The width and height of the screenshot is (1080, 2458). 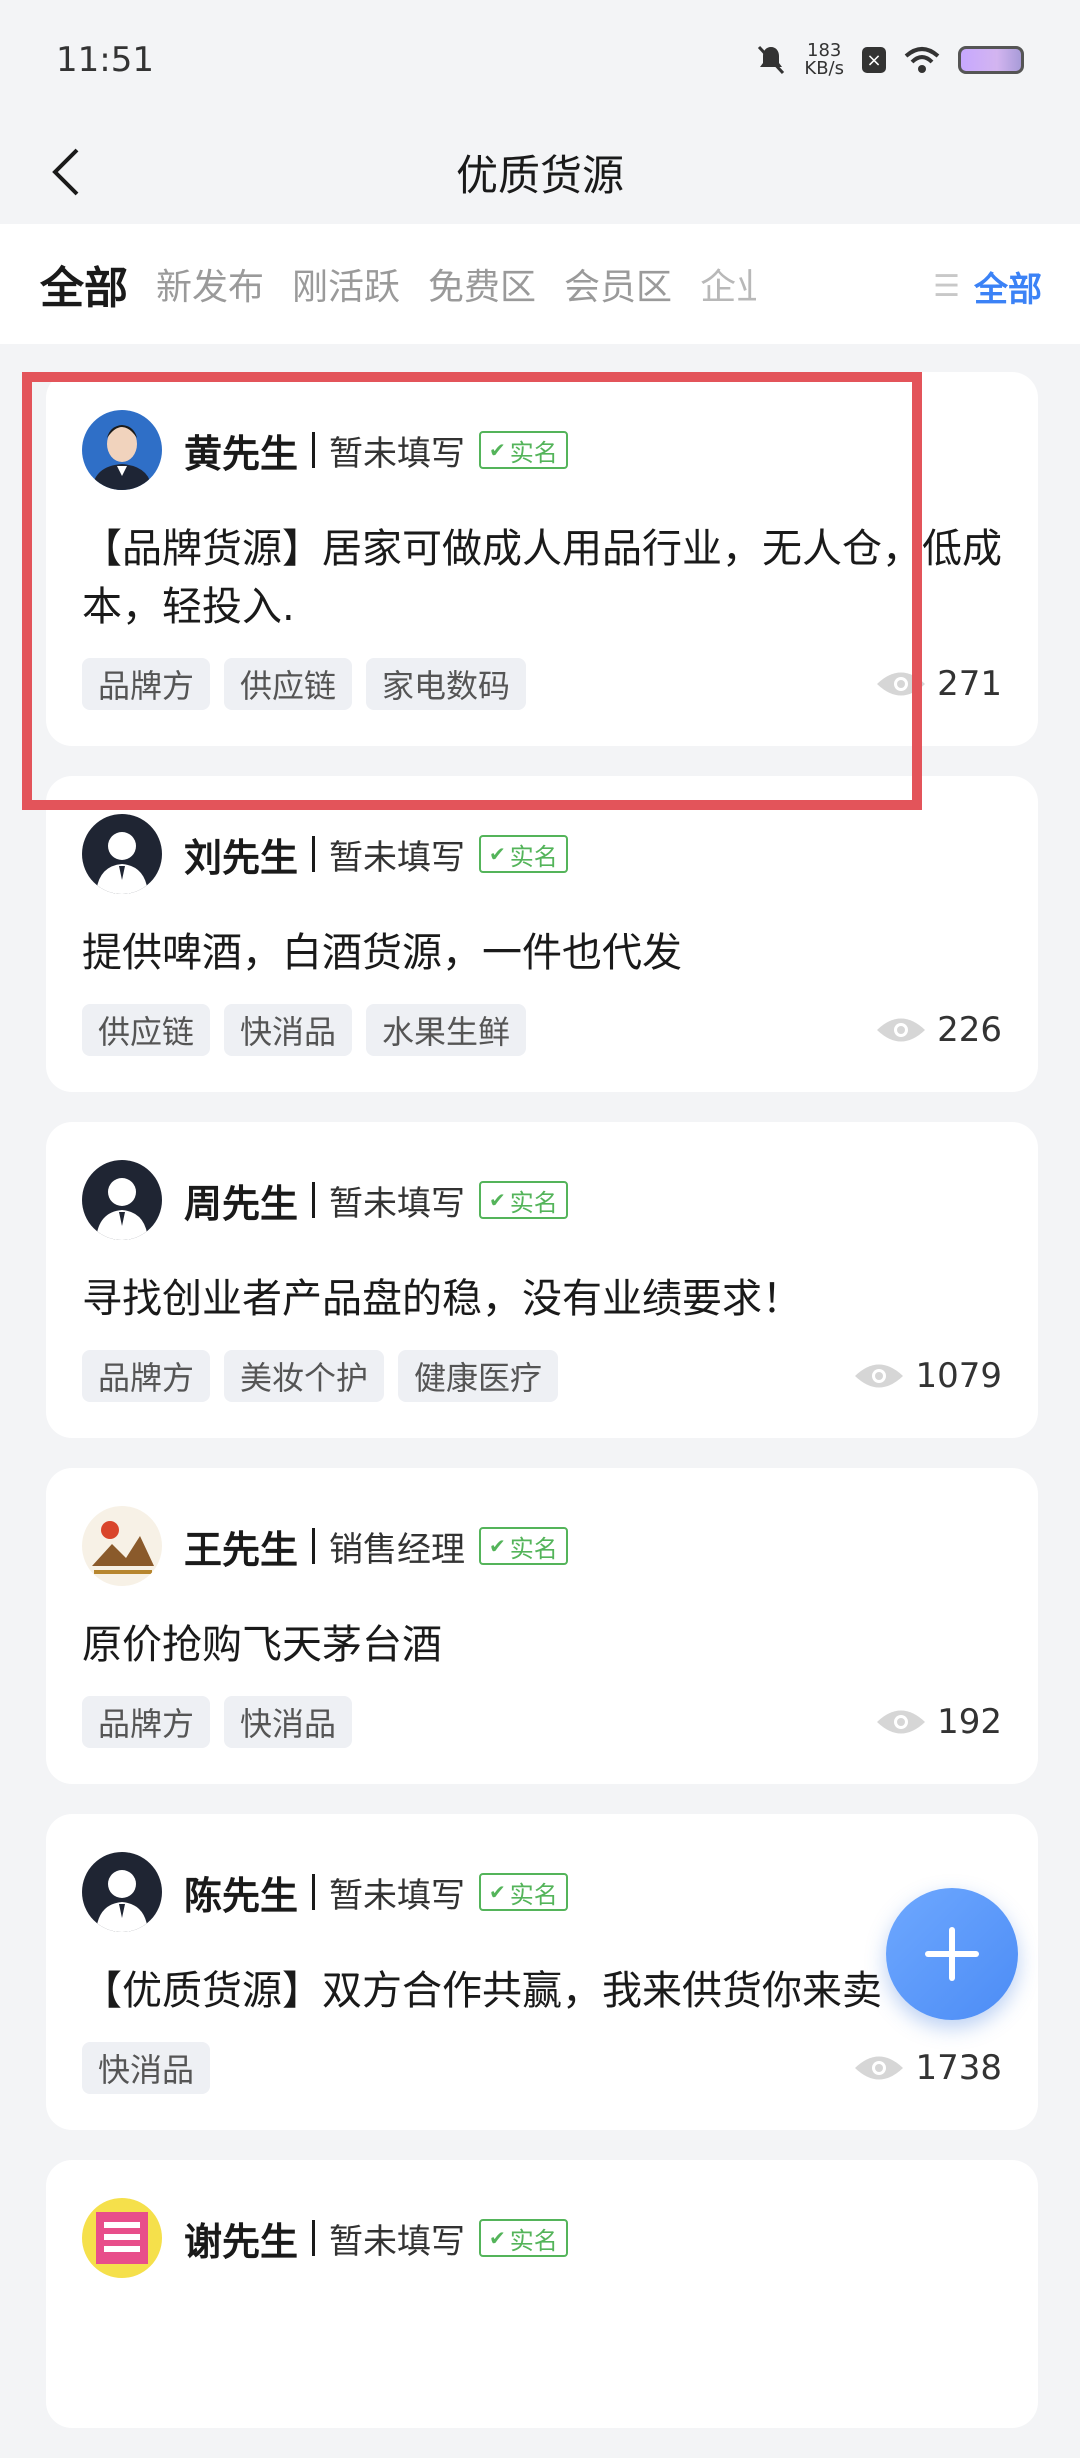 I want to click on user-role: 销售经理, so click(x=397, y=1549).